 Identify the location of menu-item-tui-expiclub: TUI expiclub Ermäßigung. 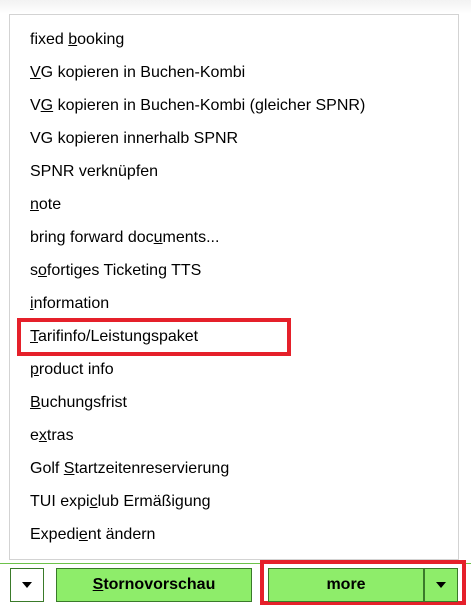
(120, 502).